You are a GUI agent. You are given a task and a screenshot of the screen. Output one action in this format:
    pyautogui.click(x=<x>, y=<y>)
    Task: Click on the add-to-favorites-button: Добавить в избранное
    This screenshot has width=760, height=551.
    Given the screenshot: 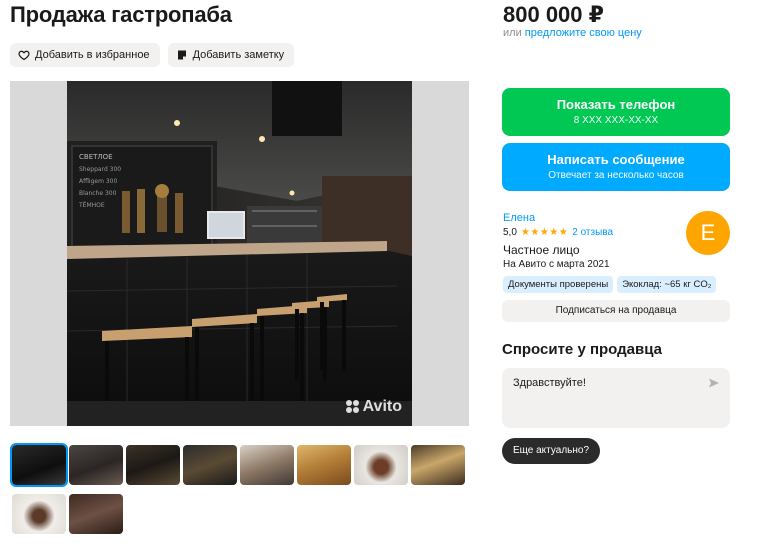 What is the action you would take?
    pyautogui.click(x=85, y=55)
    